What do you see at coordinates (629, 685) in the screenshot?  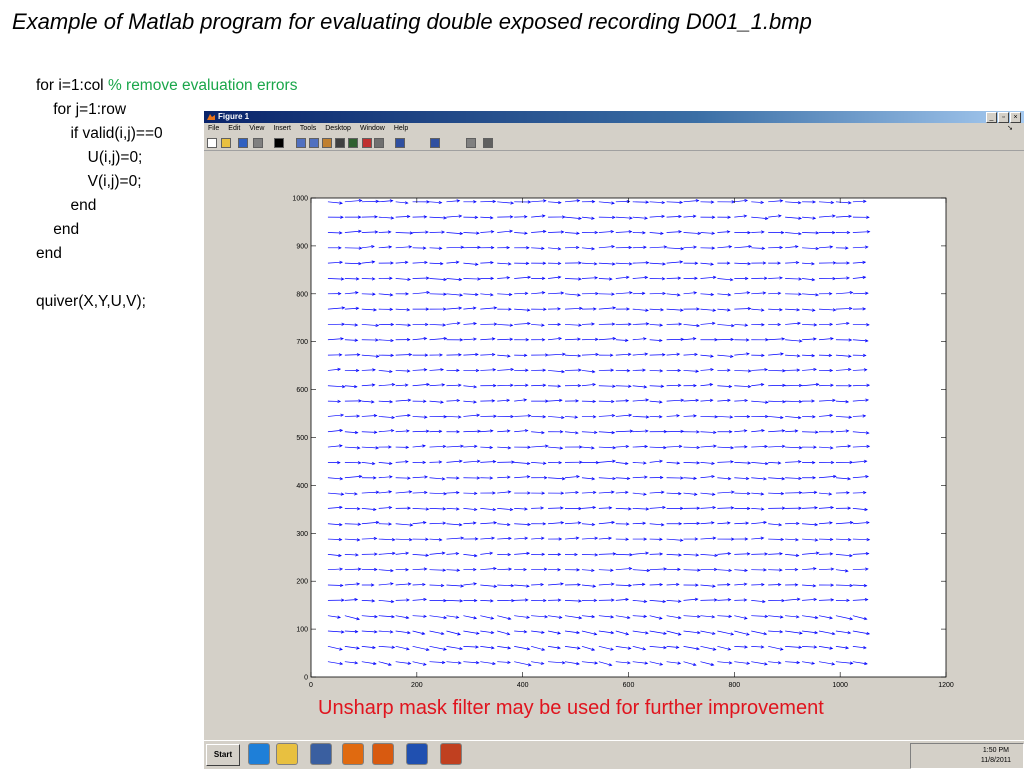 I see `x-tick-label: 600` at bounding box center [629, 685].